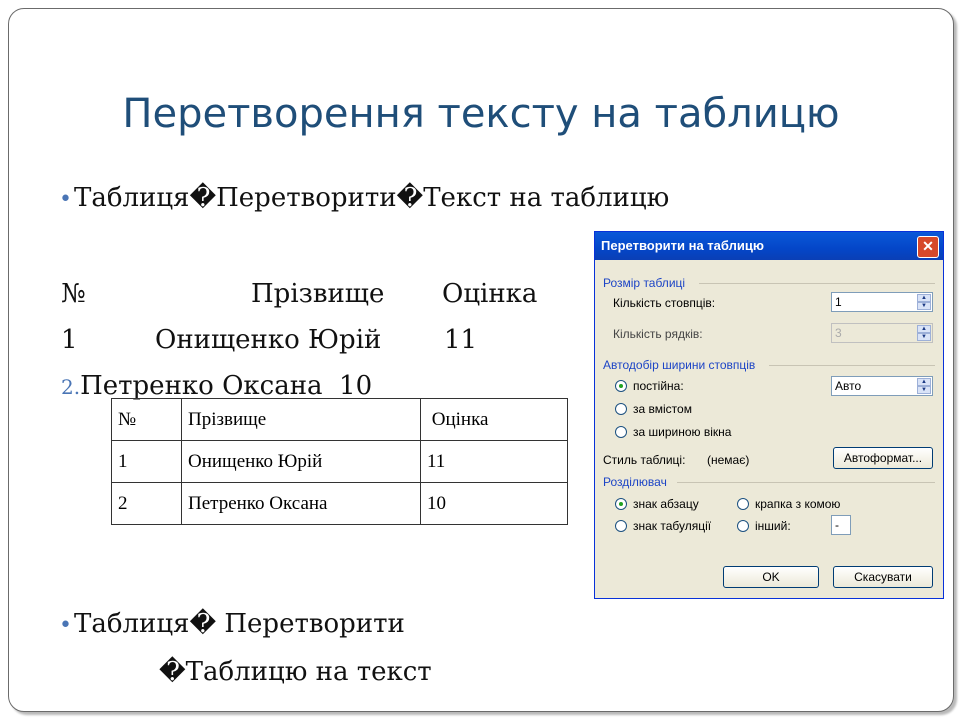 Image resolution: width=960 pixels, height=720 pixels. I want to click on table-row: 2 Петренко Оксана 10, so click(339, 503).